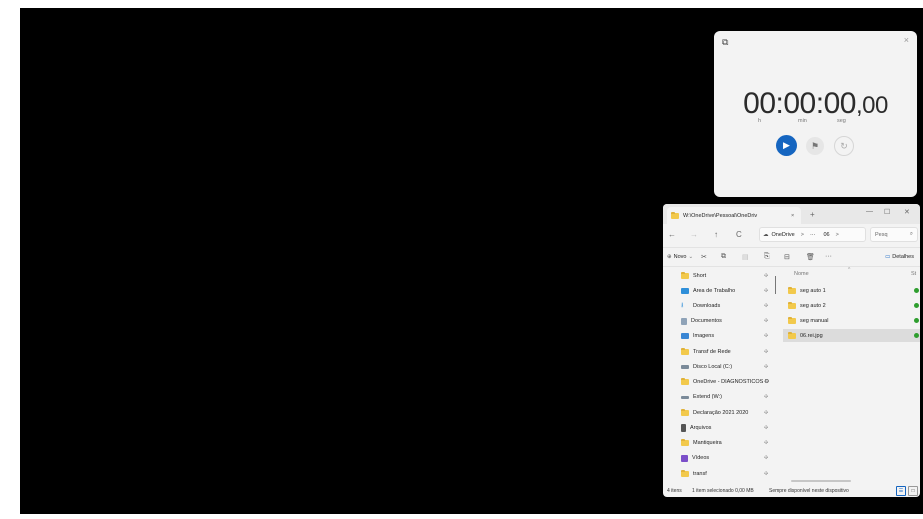 The image size is (923, 519). Describe the element at coordinates (739, 234) in the screenshot. I see `refresh-button: C` at that location.